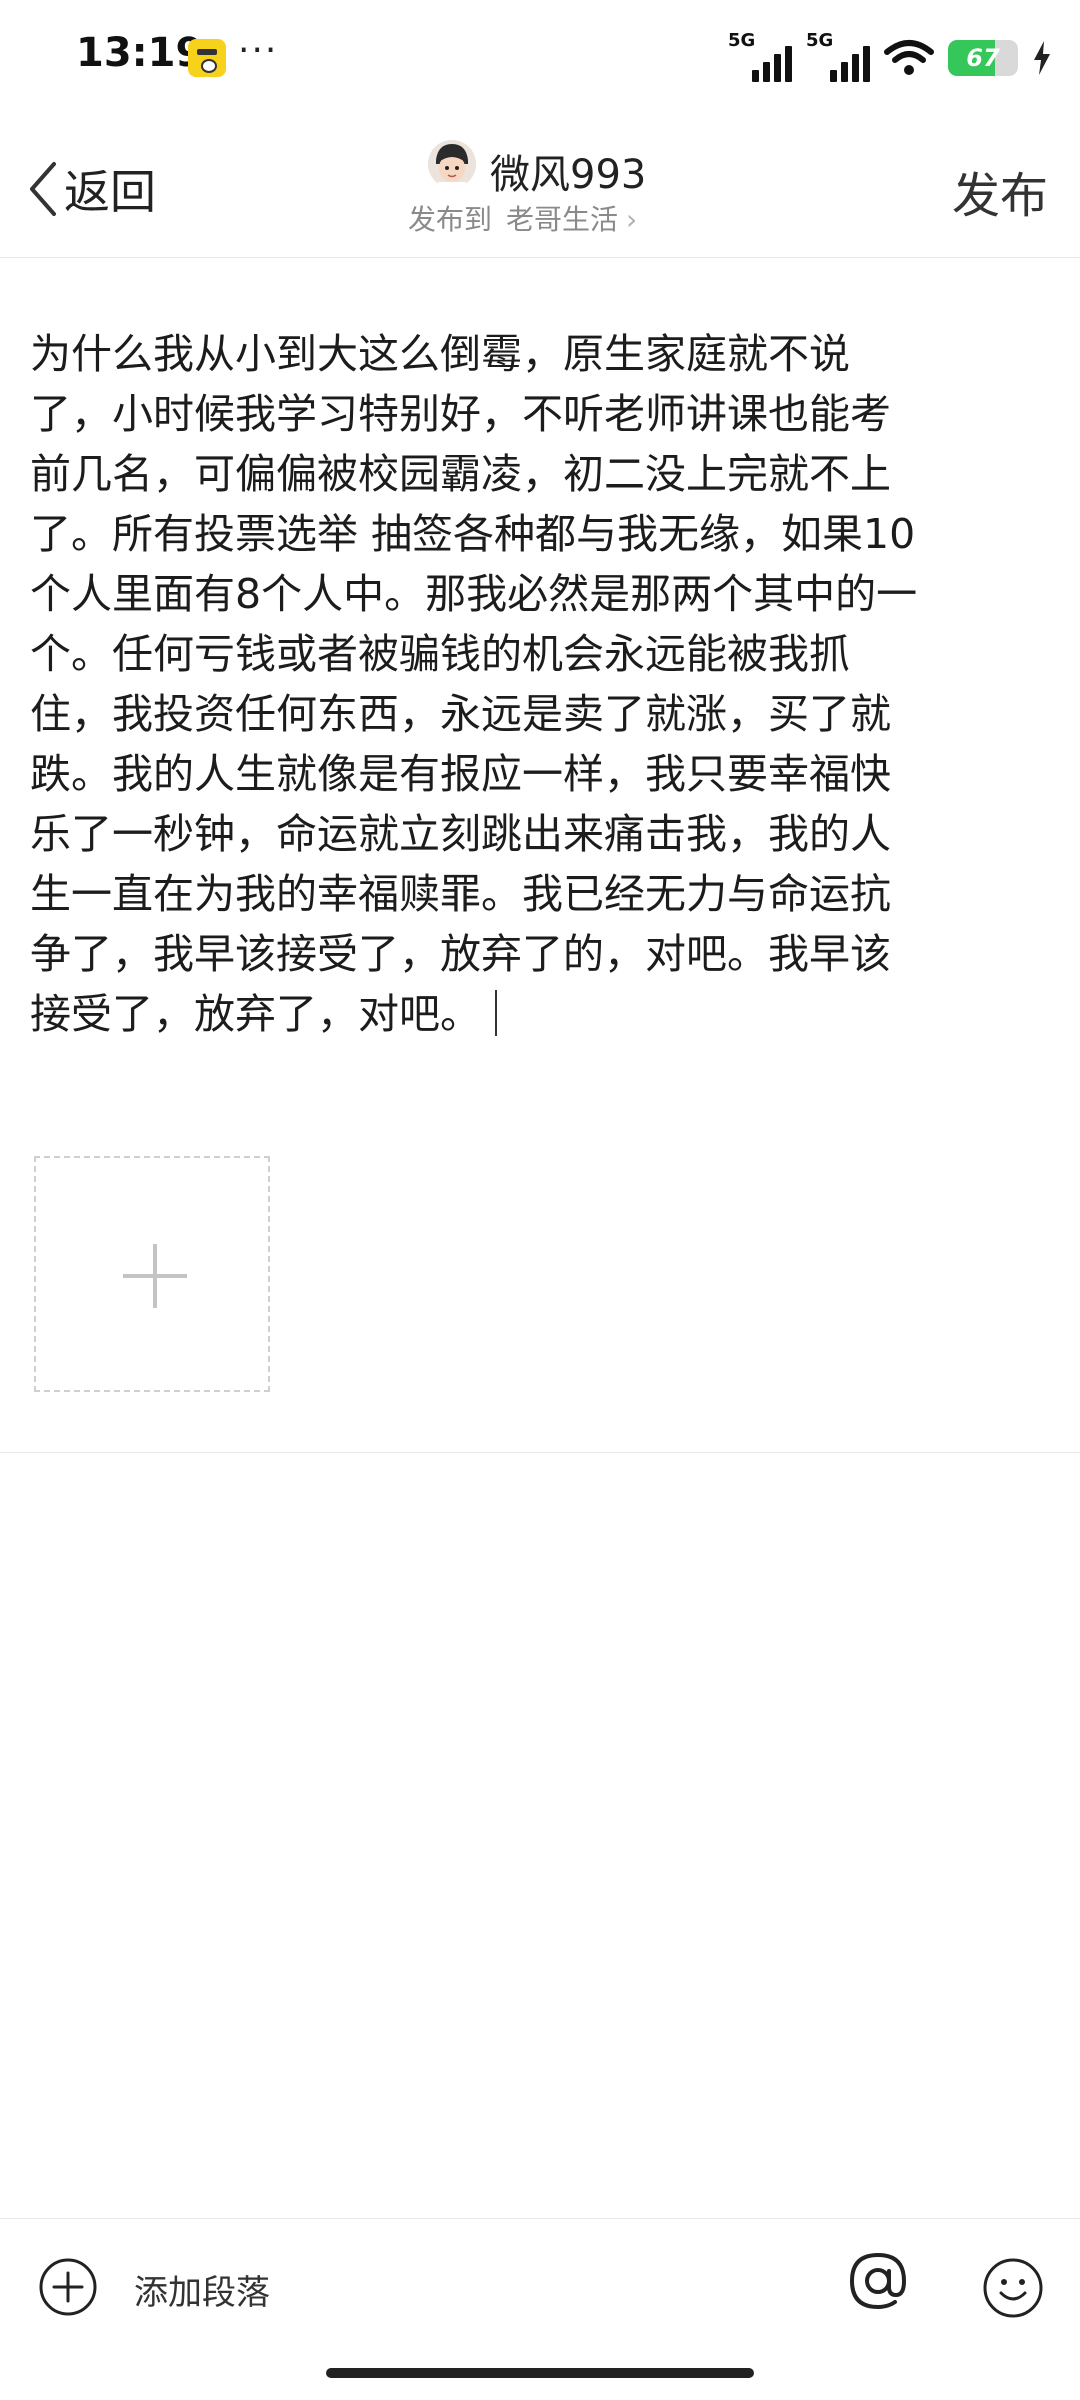 The image size is (1080, 2400). Describe the element at coordinates (540, 2287) in the screenshot. I see `editor-toolbar: 添加段落` at that location.